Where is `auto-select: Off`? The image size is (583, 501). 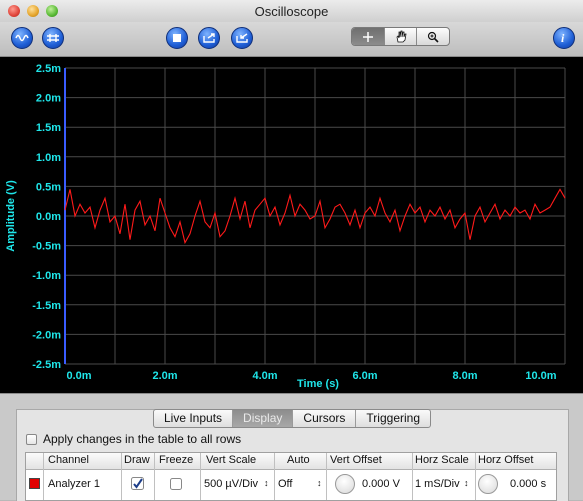 auto-select: Off is located at coordinates (285, 484).